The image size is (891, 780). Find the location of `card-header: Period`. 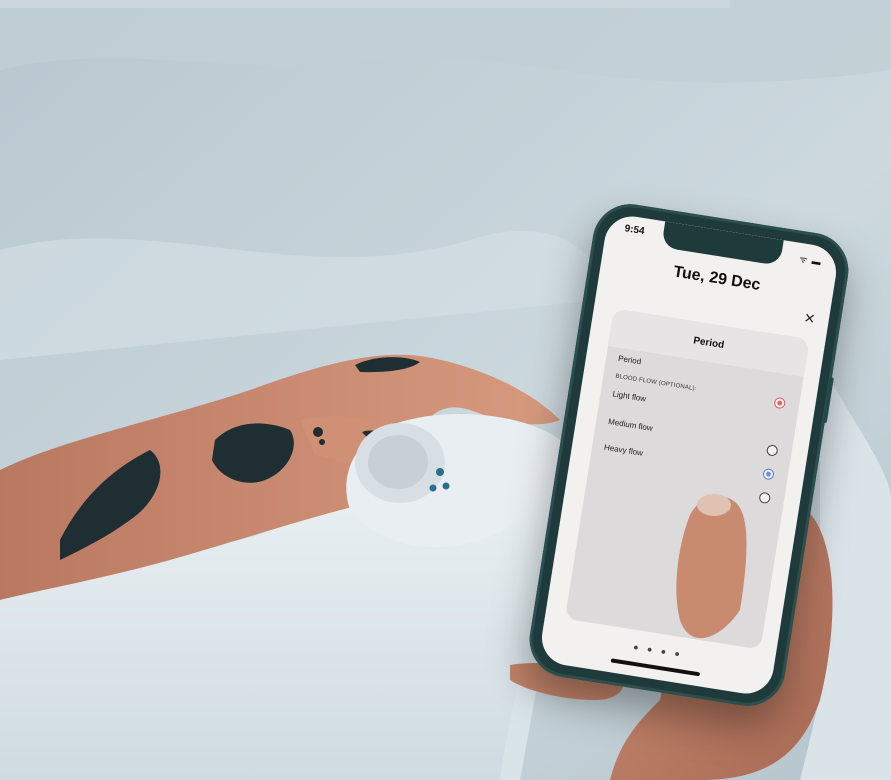

card-header: Period is located at coordinates (709, 342).